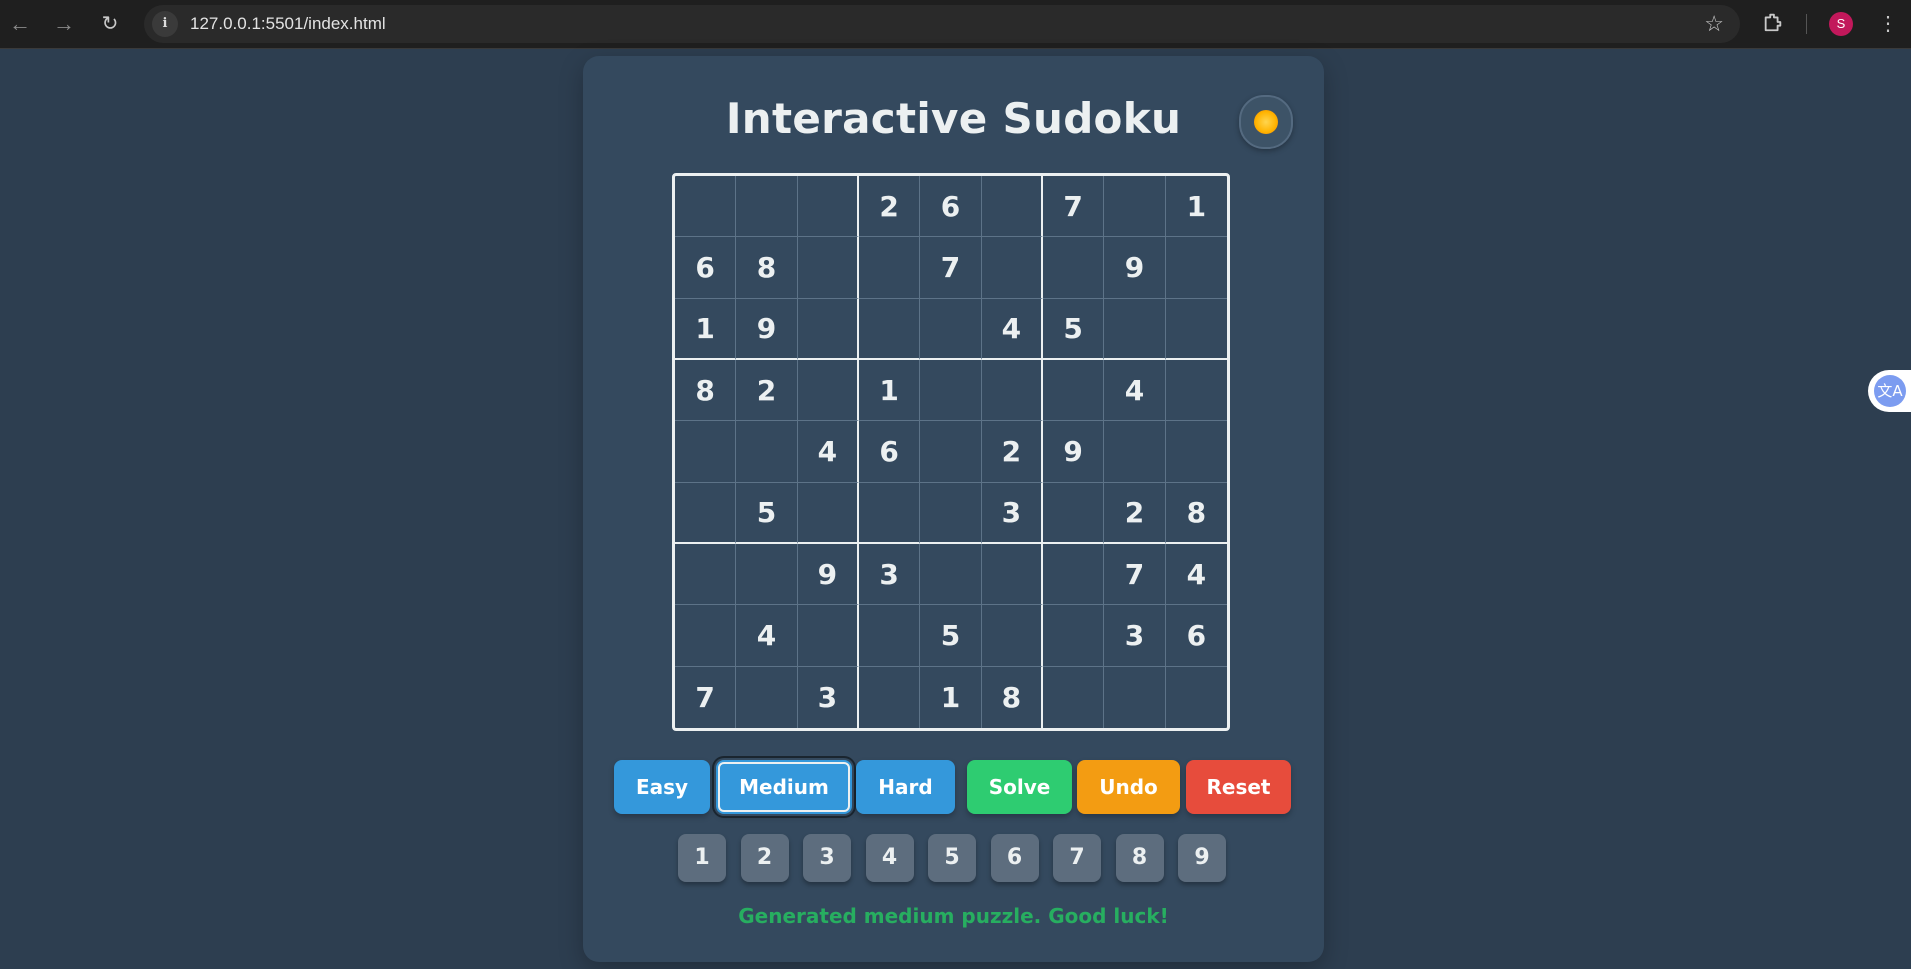 Image resolution: width=1911 pixels, height=969 pixels. I want to click on translate-icon: 文A, so click(1890, 391).